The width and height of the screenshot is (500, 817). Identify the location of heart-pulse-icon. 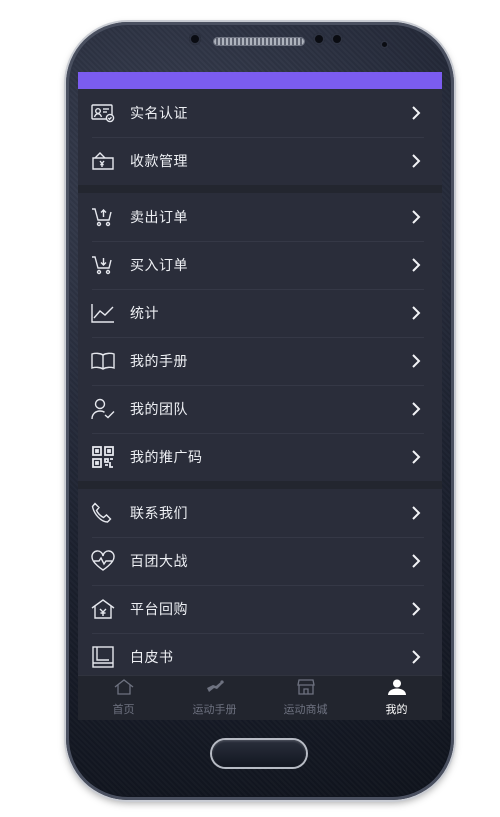
(103, 561).